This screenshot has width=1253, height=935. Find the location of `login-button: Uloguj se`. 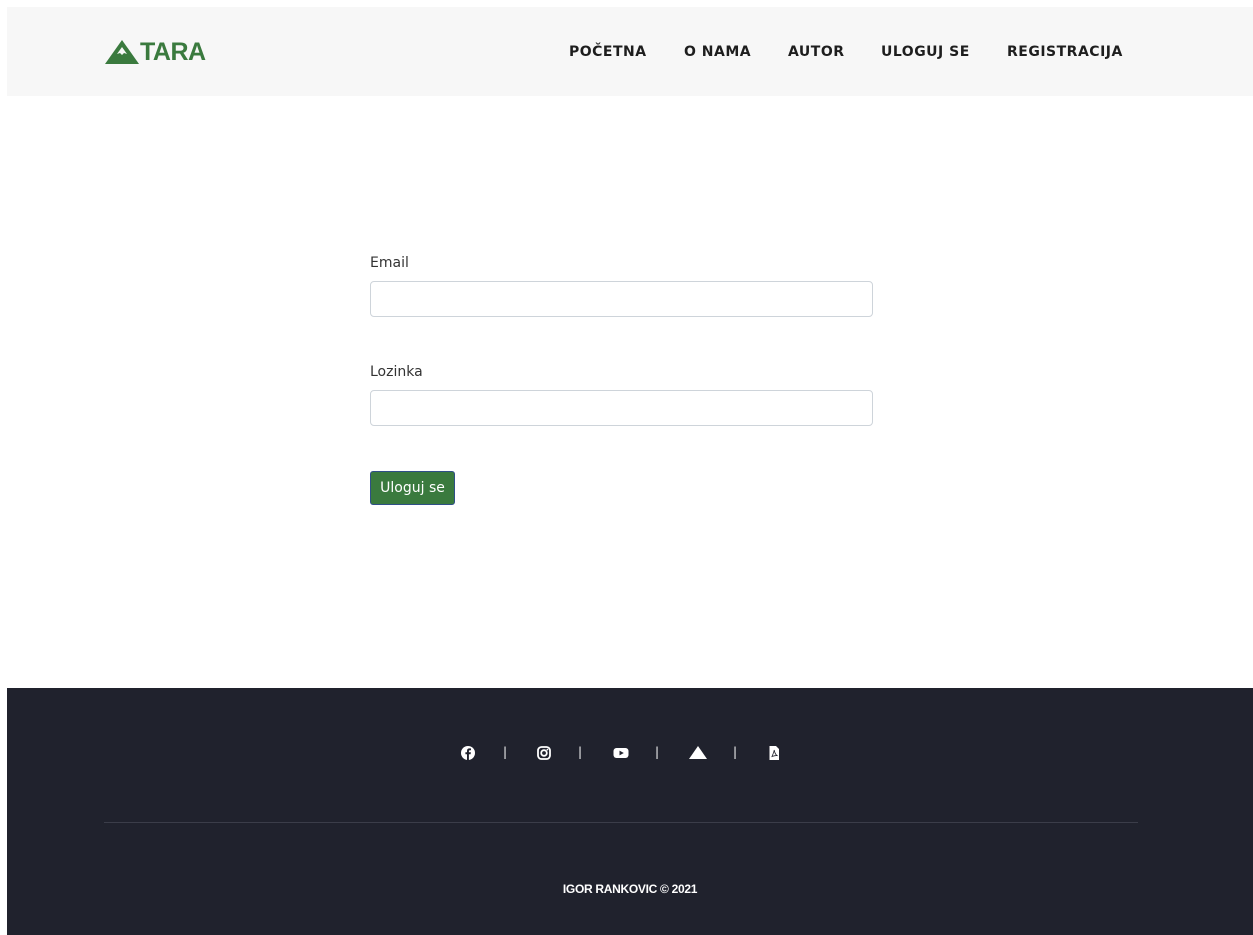

login-button: Uloguj se is located at coordinates (412, 488).